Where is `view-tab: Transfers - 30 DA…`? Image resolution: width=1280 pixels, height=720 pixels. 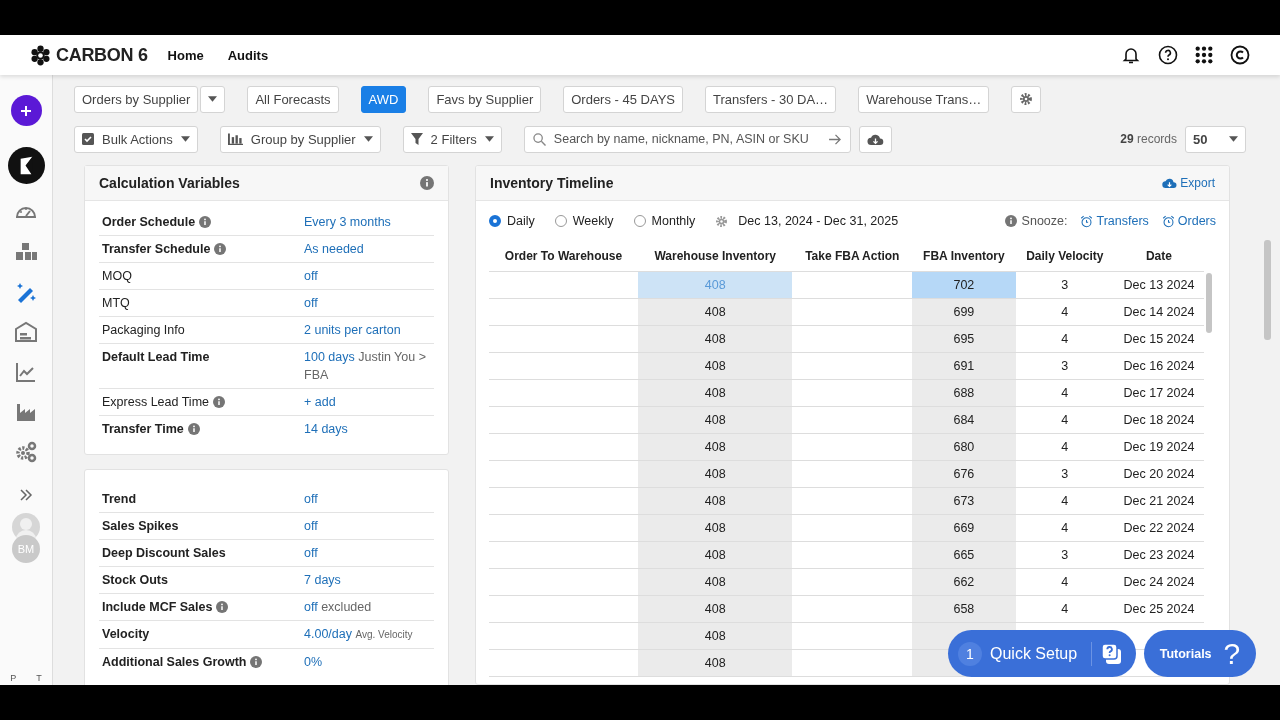
view-tab: Transfers - 30 DA… is located at coordinates (771, 99).